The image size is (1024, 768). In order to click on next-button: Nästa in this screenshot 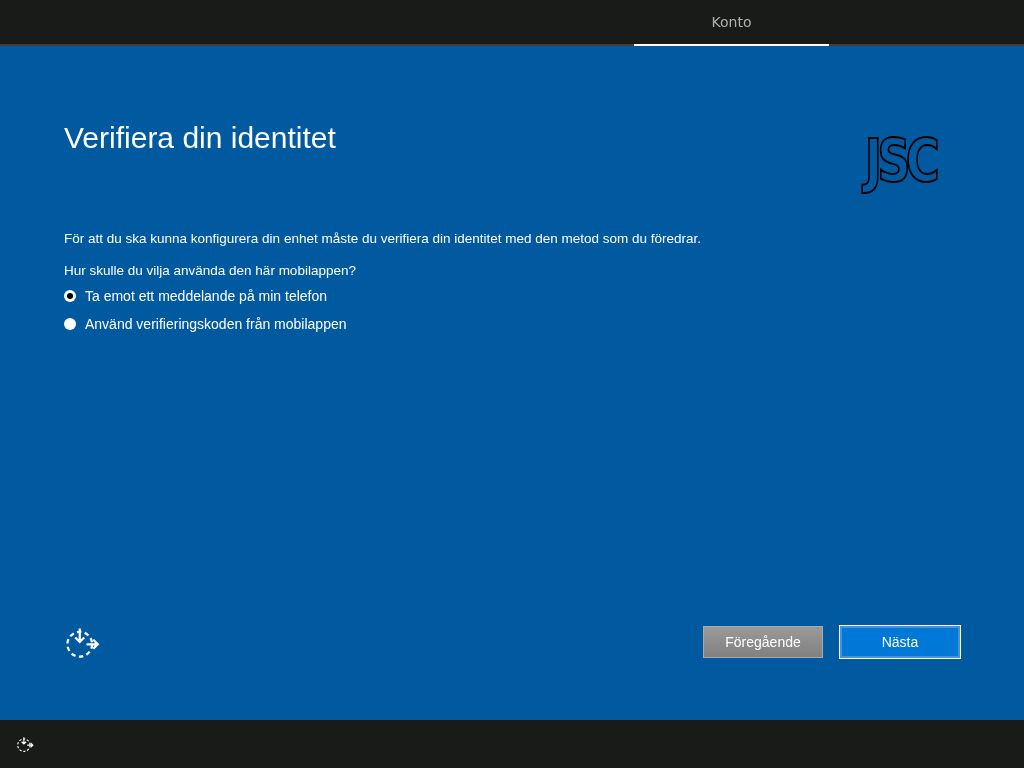, I will do `click(900, 642)`.